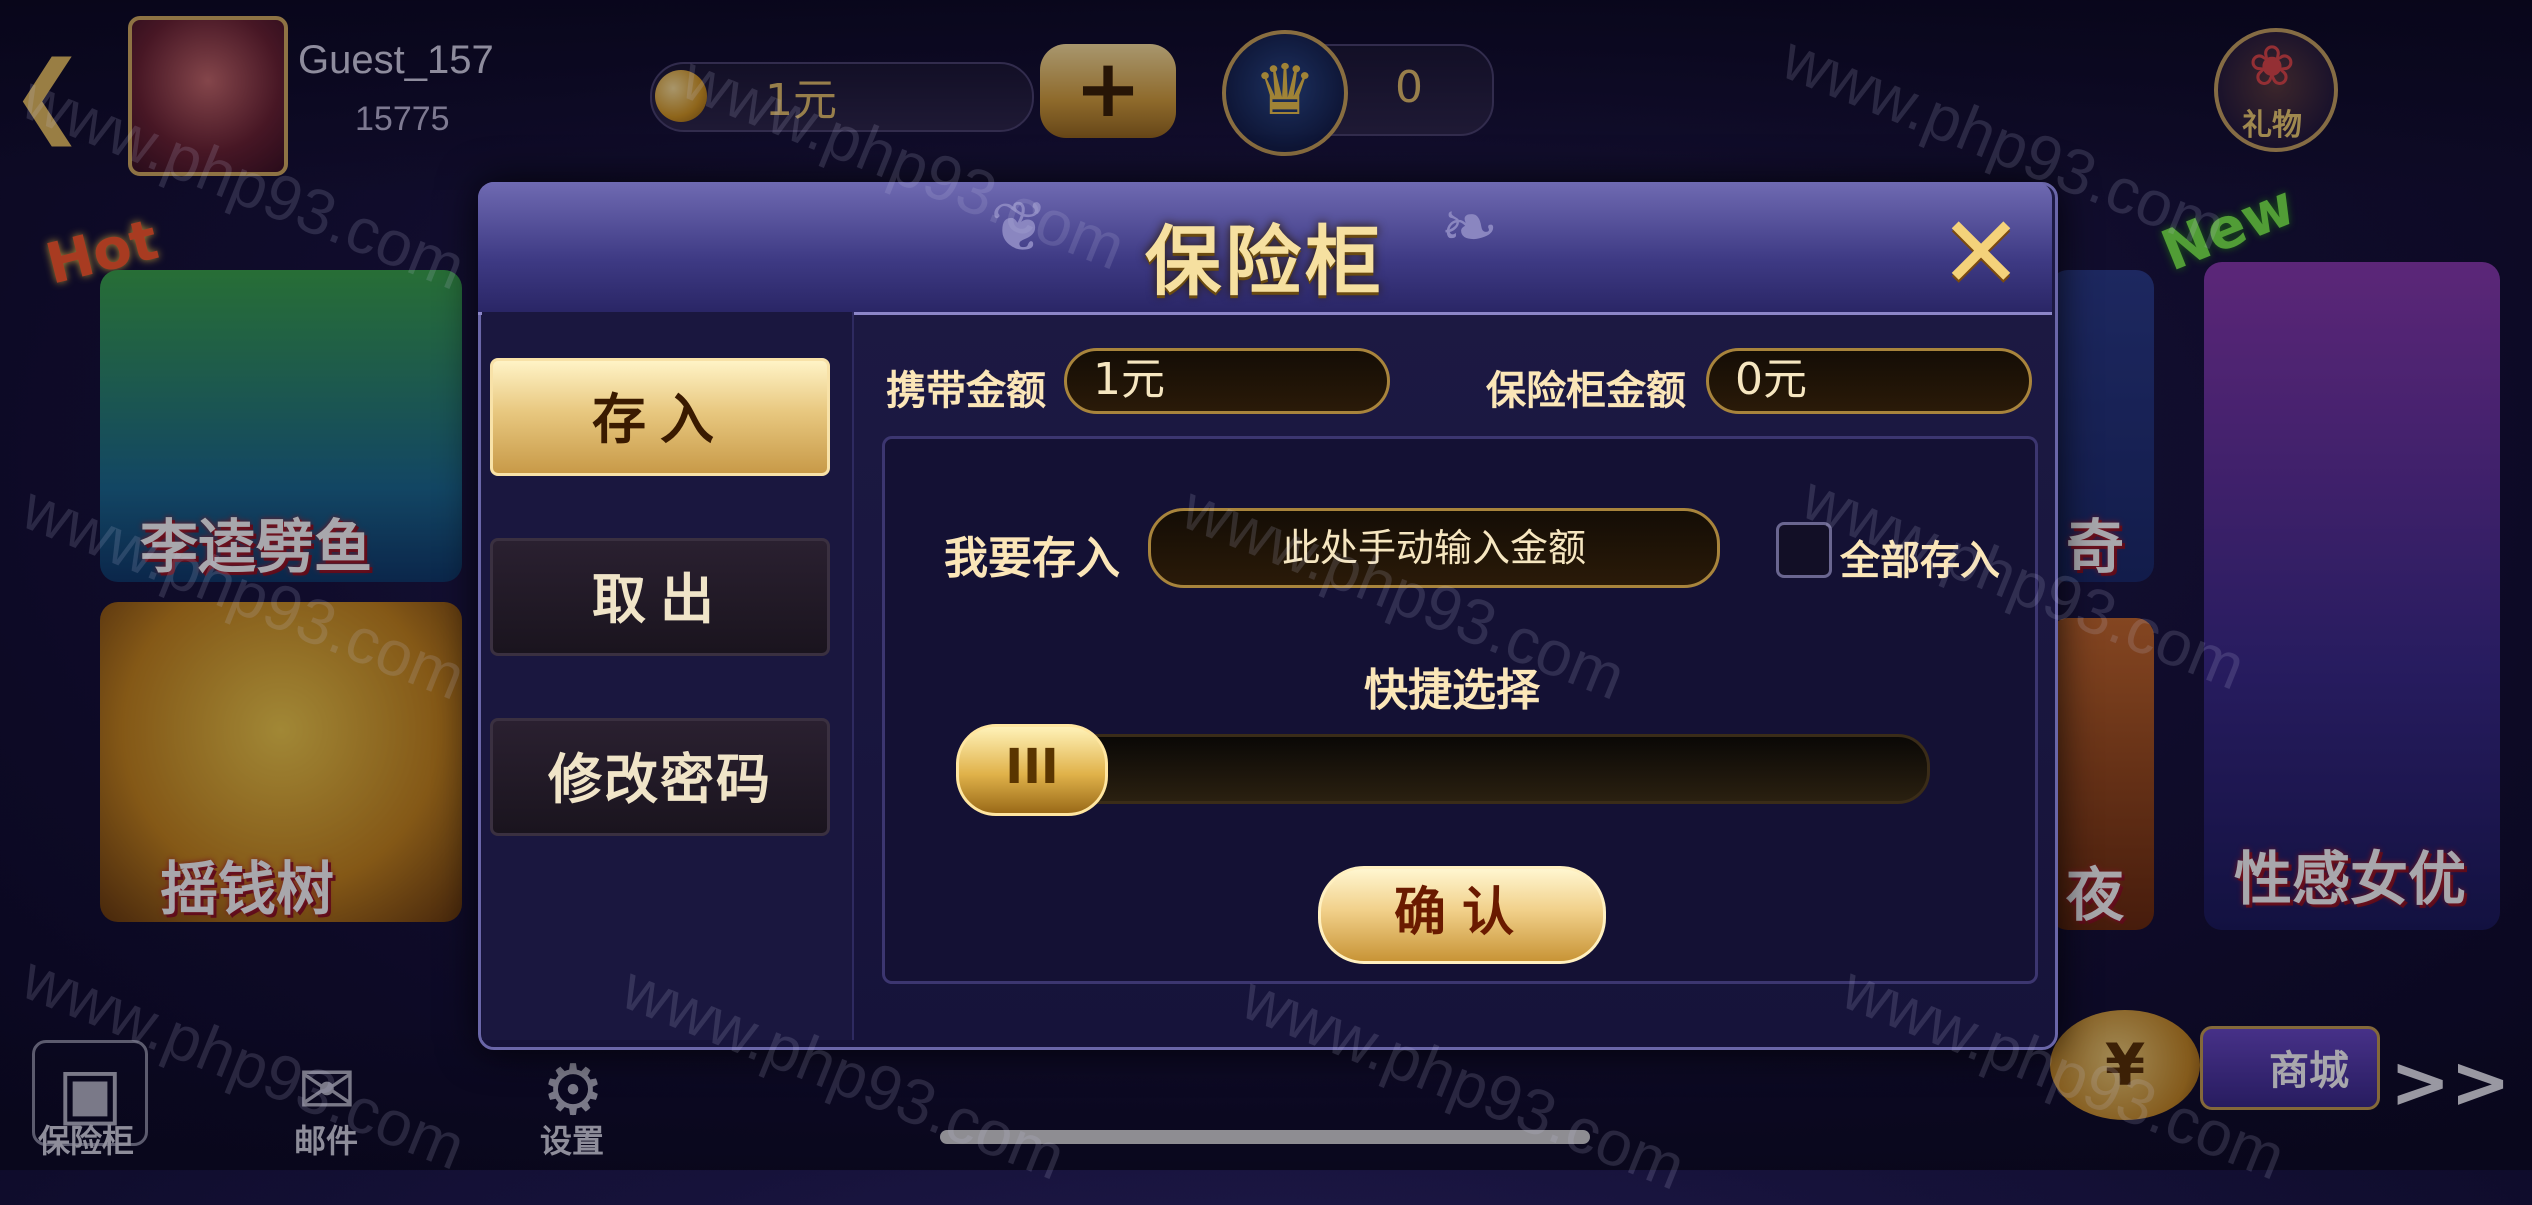 Image resolution: width=2532 pixels, height=1205 pixels. What do you see at coordinates (1227, 381) in the screenshot?
I see `carry-amount-value: 1元` at bounding box center [1227, 381].